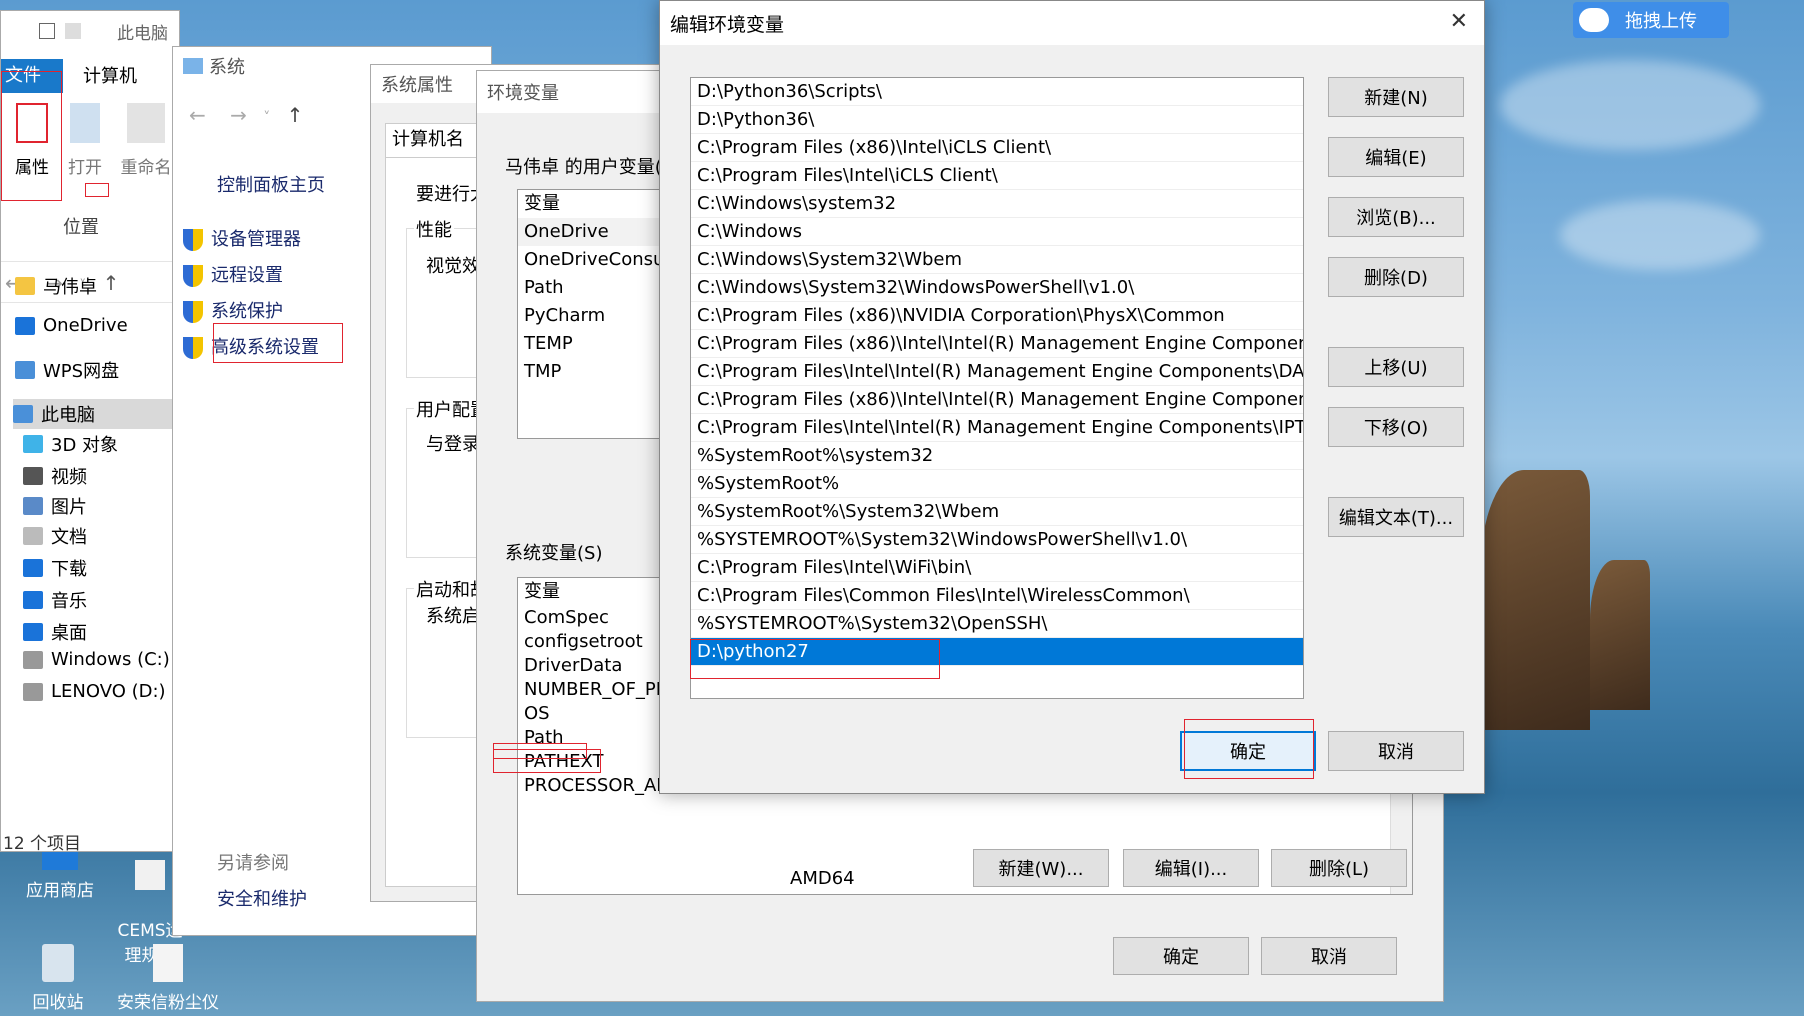 This screenshot has width=1804, height=1016. I want to click on system-nav-bar: ← → ˅ ↑, so click(246, 115).